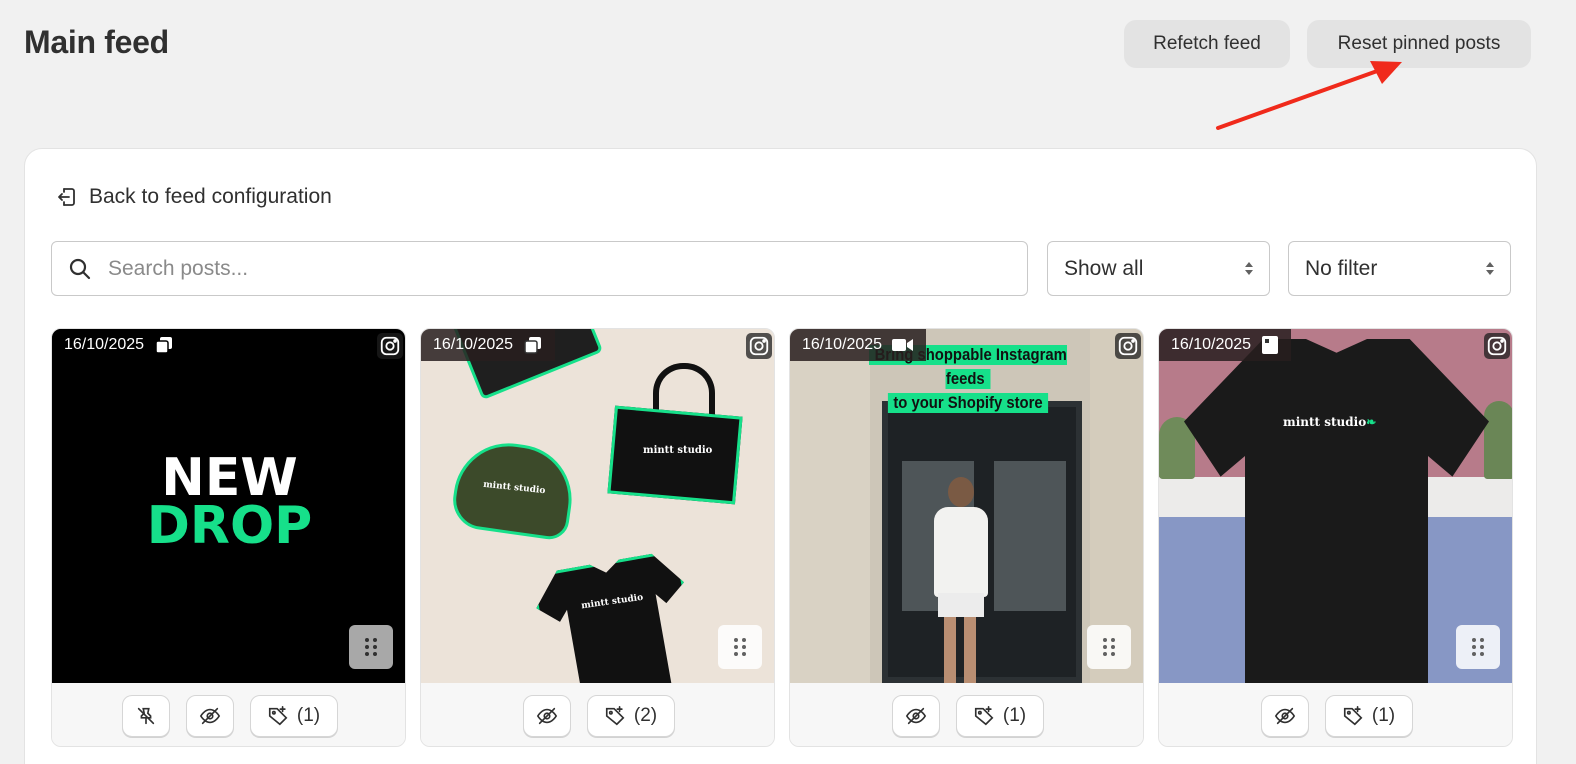 The image size is (1576, 764). Describe the element at coordinates (1030, 536) in the screenshot. I see `door-glass` at that location.